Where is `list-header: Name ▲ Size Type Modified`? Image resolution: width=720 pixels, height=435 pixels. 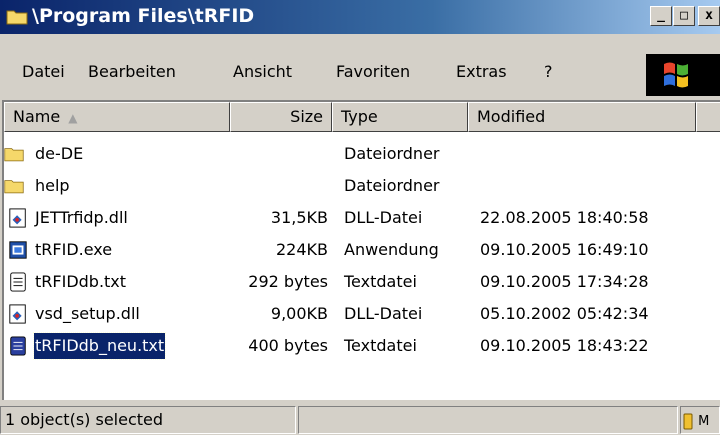
list-header: Name ▲ Size Type Modified is located at coordinates (362, 117).